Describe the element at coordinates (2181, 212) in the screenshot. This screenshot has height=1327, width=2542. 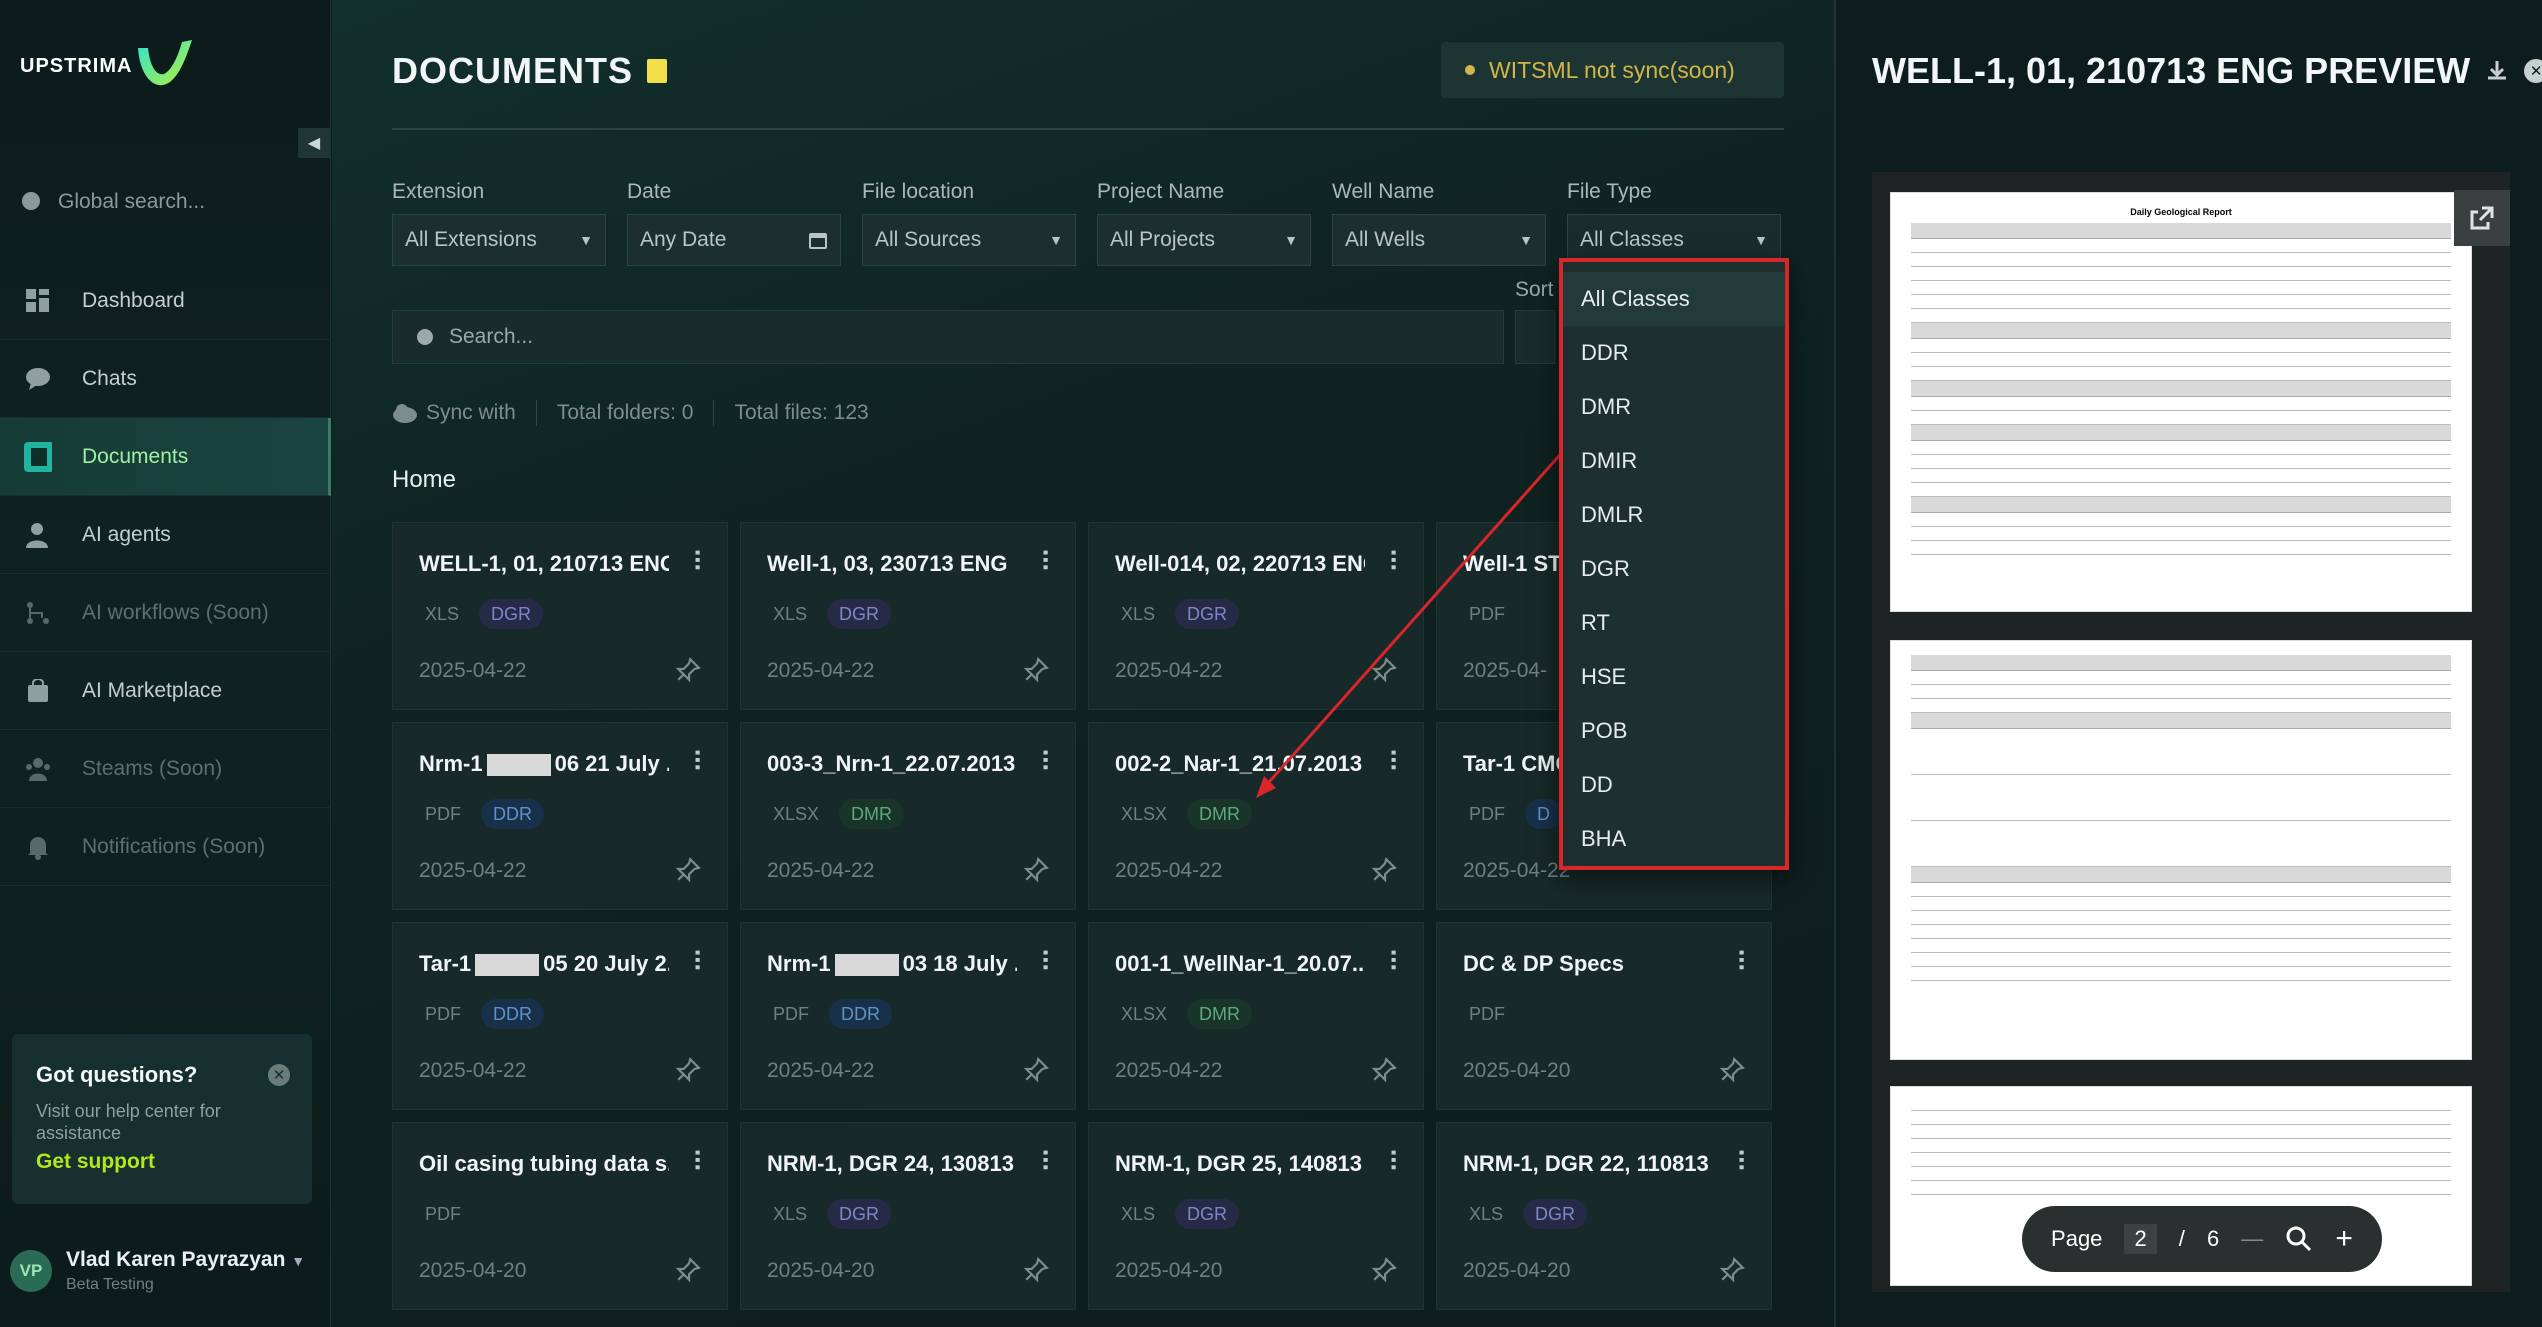
I see `doc-heading: Daily Geological Report` at that location.